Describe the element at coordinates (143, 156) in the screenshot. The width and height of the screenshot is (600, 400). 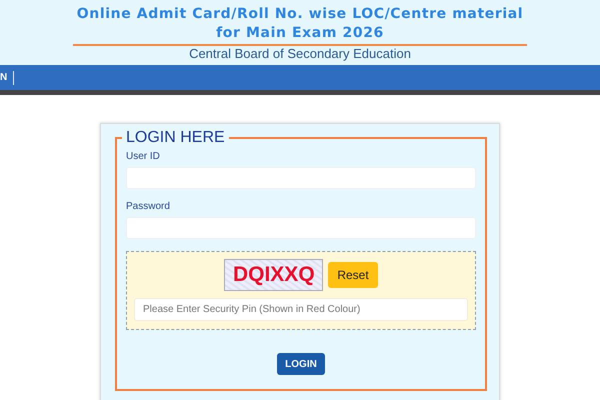
I see `field-label: User ID` at that location.